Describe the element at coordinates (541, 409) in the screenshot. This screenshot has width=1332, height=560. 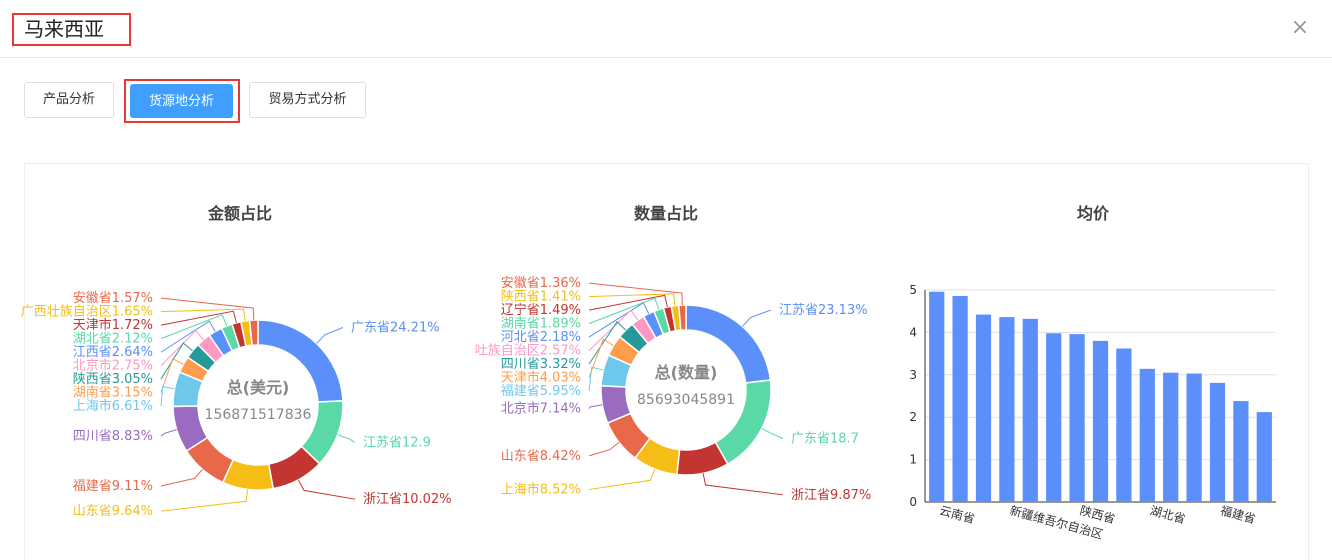
I see `pie1-label-5: 北京市7.14%` at that location.